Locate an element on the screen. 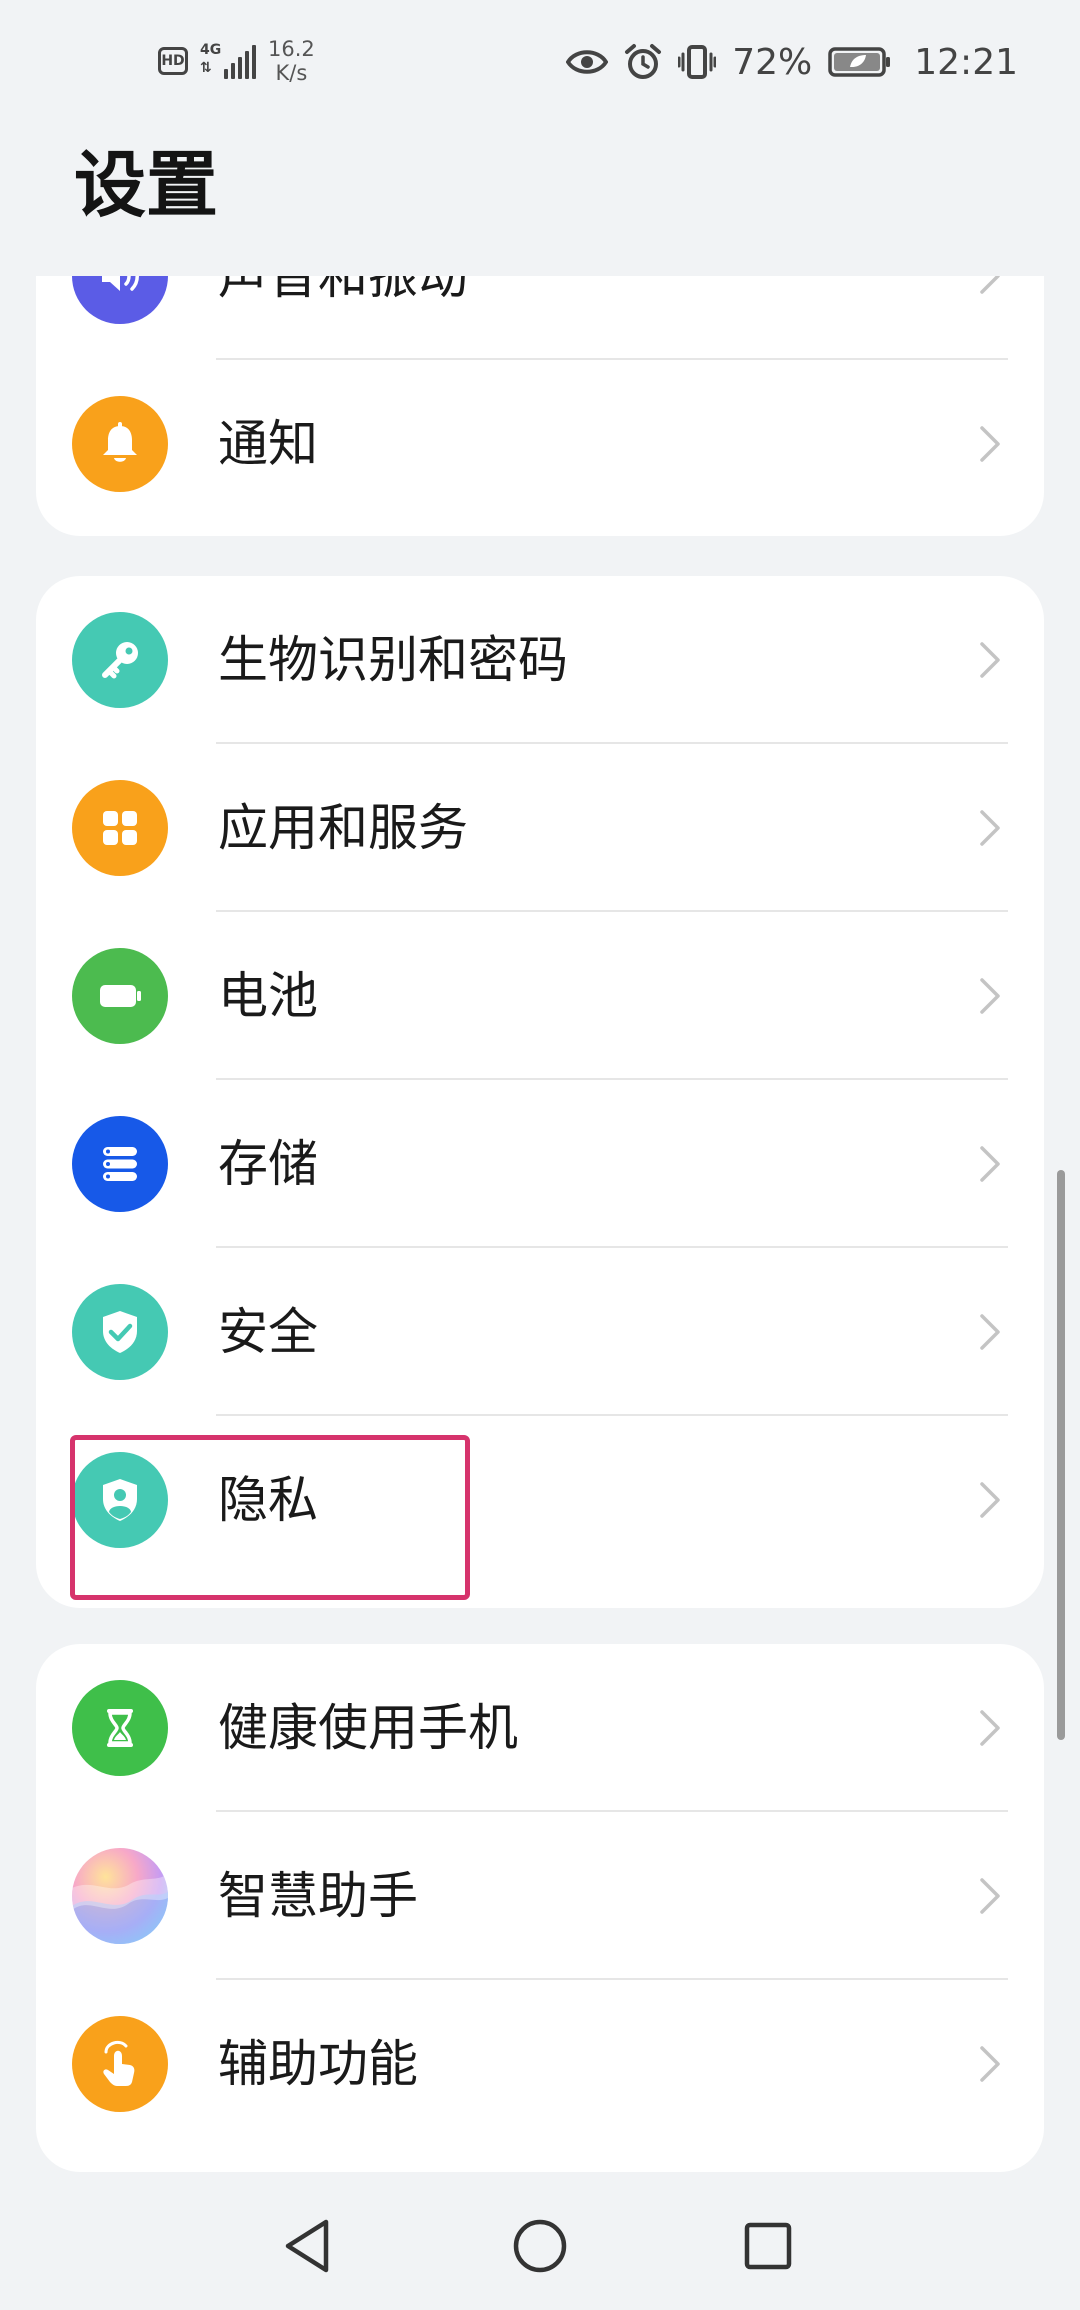  apps-icon is located at coordinates (120, 828).